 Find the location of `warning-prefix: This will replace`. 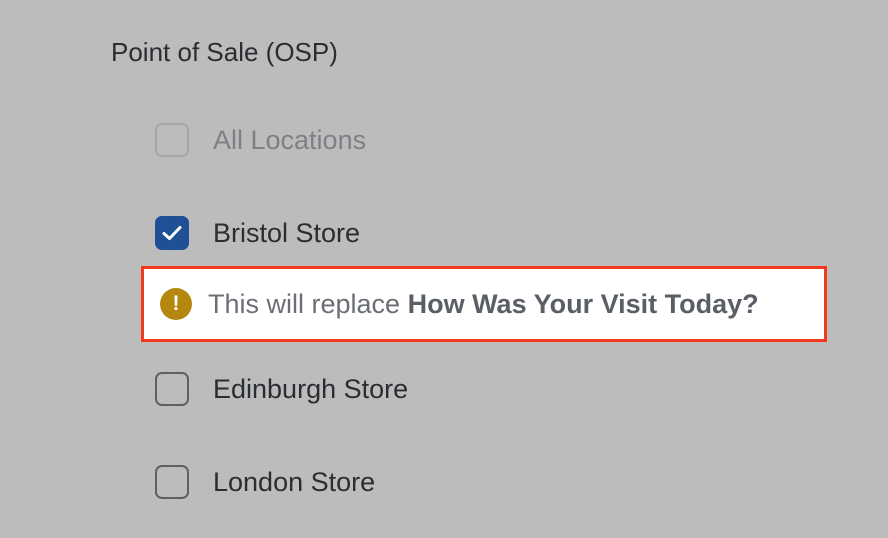

warning-prefix: This will replace is located at coordinates (304, 304).